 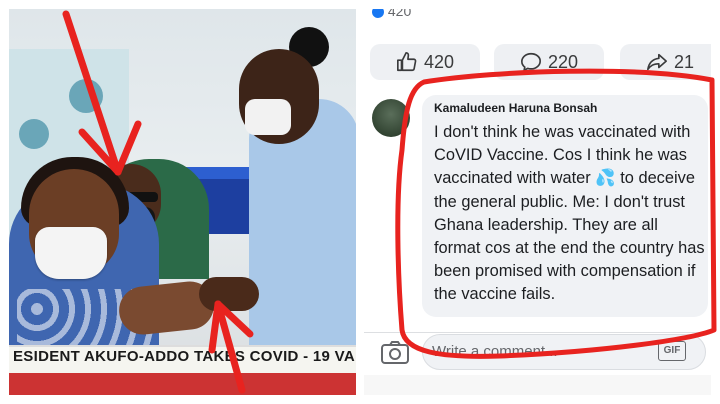 I want to click on divider, so click(x=537, y=332).